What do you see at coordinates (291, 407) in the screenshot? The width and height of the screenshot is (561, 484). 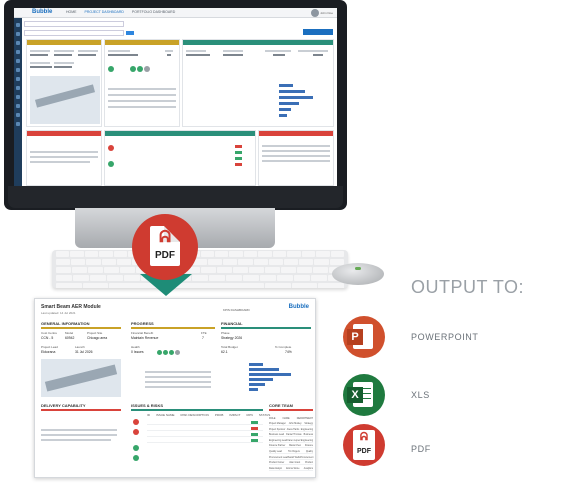 I see `section-team: CORE TEAM` at bounding box center [291, 407].